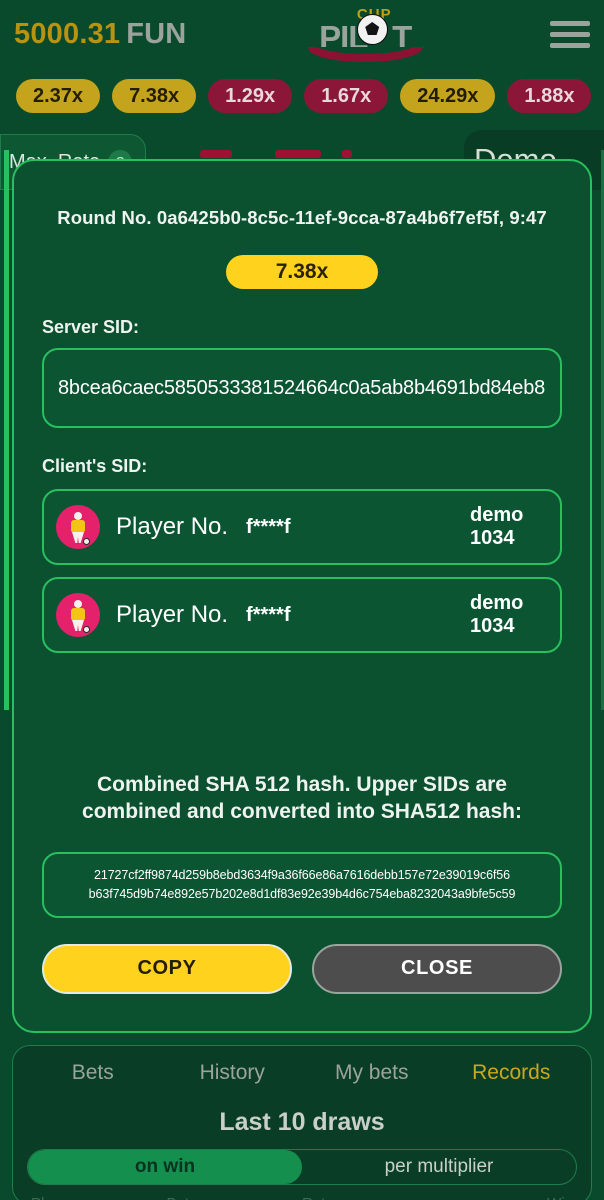  What do you see at coordinates (370, 1197) in the screenshot?
I see `table-column-header: Rate` at bounding box center [370, 1197].